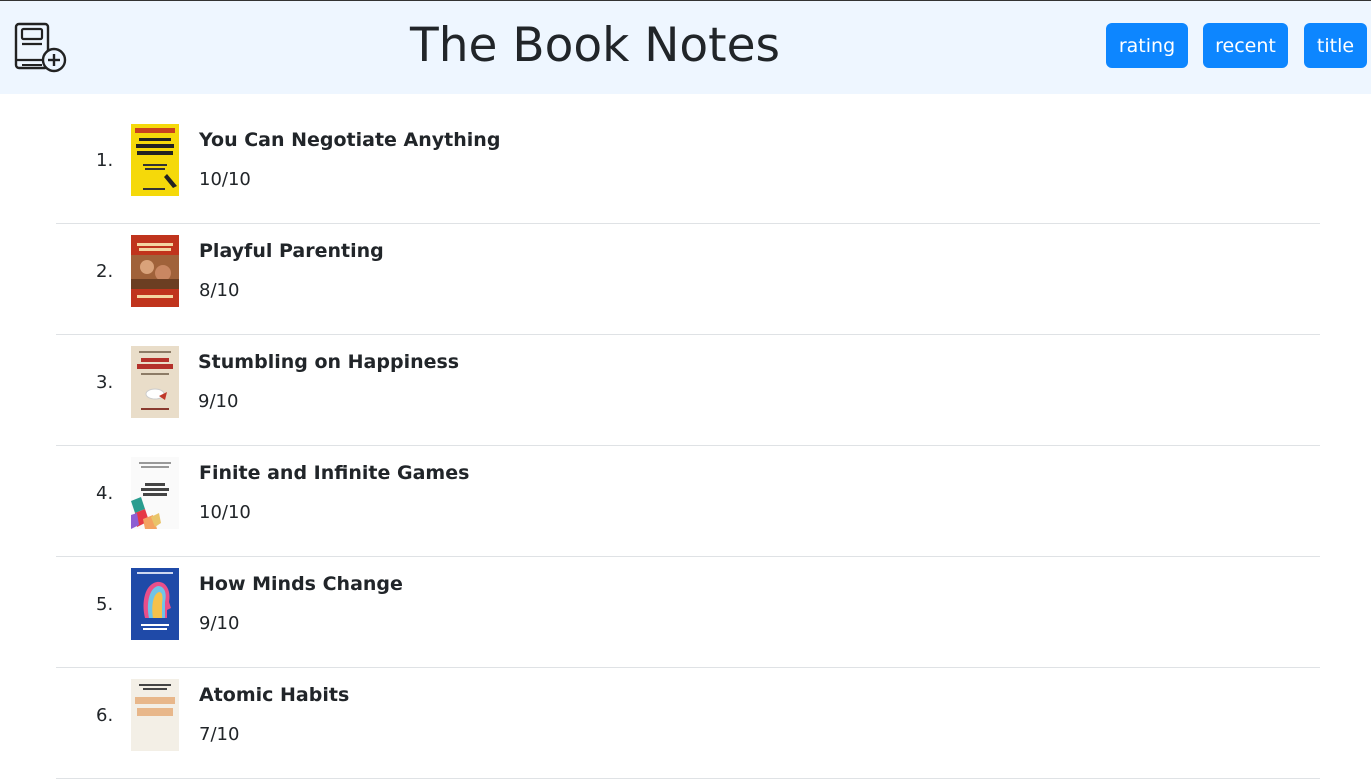  I want to click on book-list-item: 5. How Minds Change 9/10, so click(688, 612).